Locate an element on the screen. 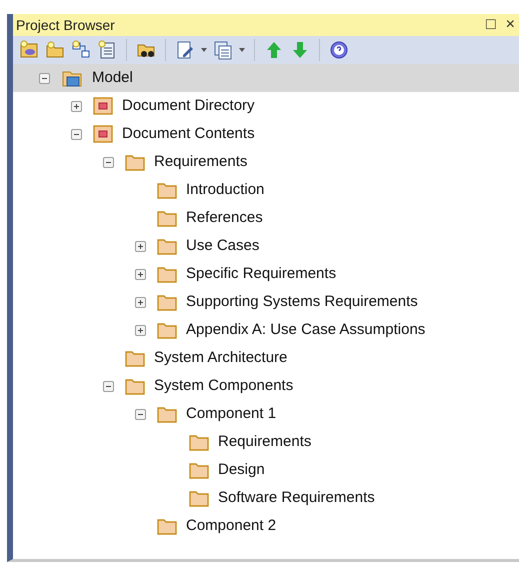  tree-item: Design is located at coordinates (241, 470).